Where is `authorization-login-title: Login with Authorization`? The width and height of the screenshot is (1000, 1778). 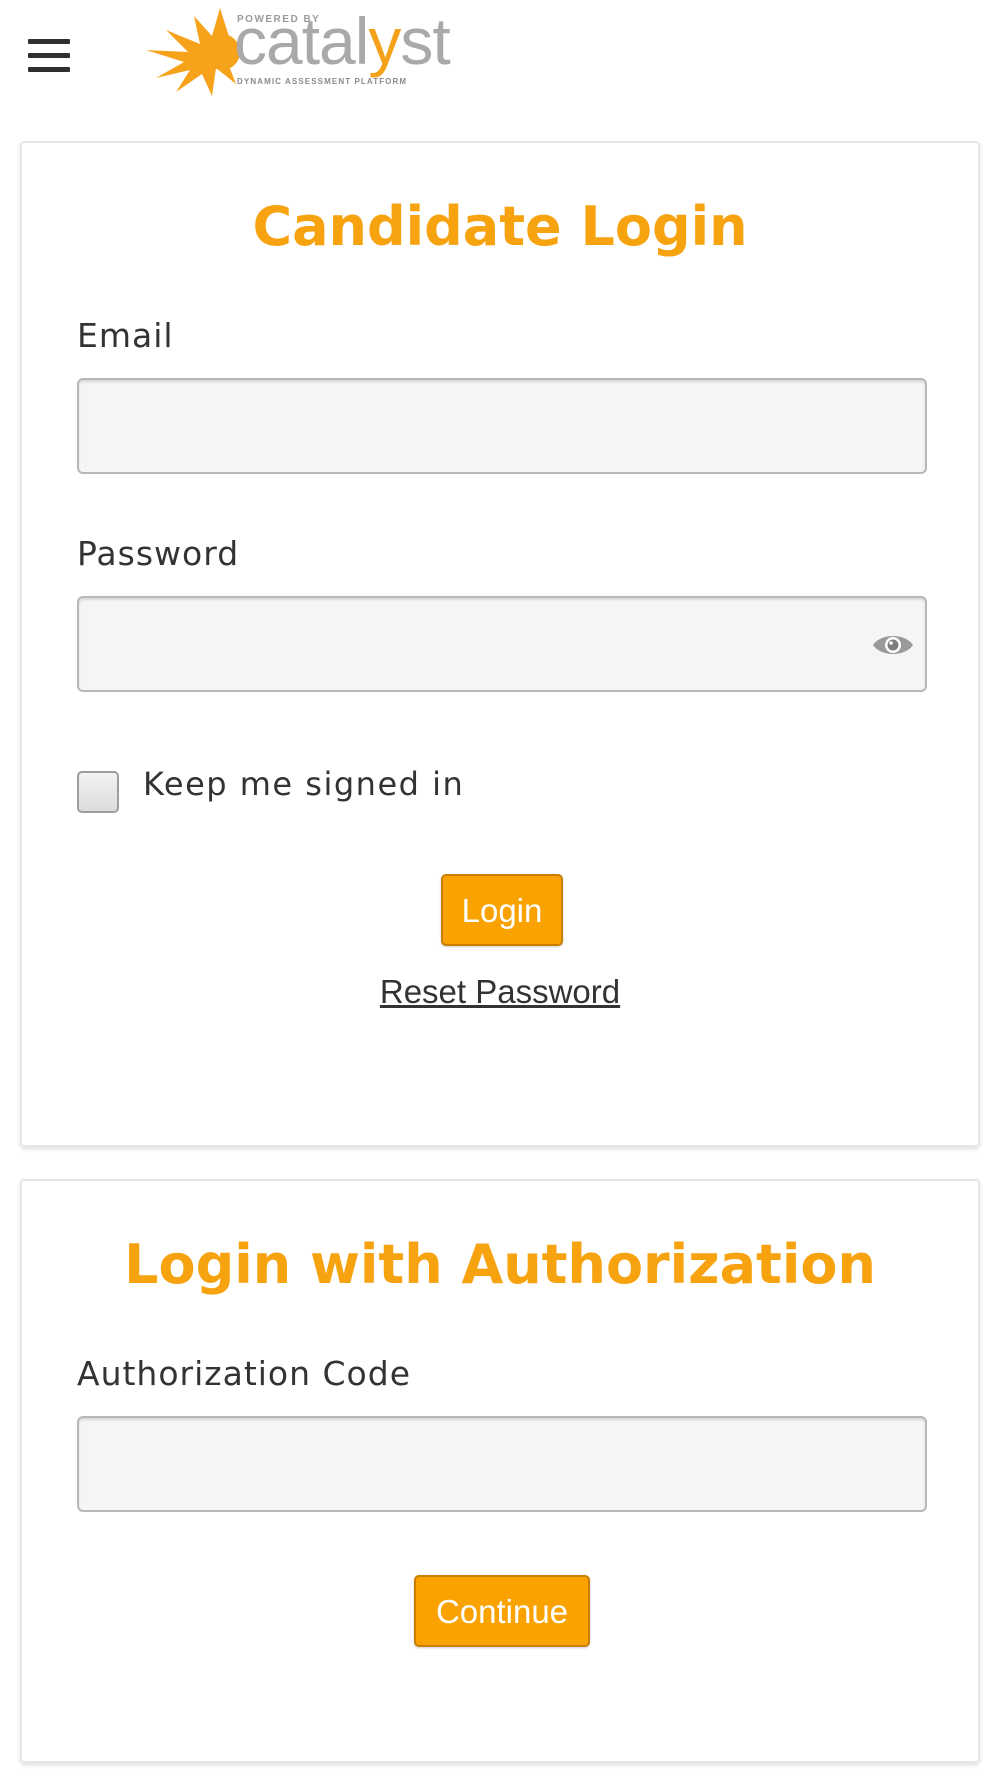 authorization-login-title: Login with Authorization is located at coordinates (500, 1264).